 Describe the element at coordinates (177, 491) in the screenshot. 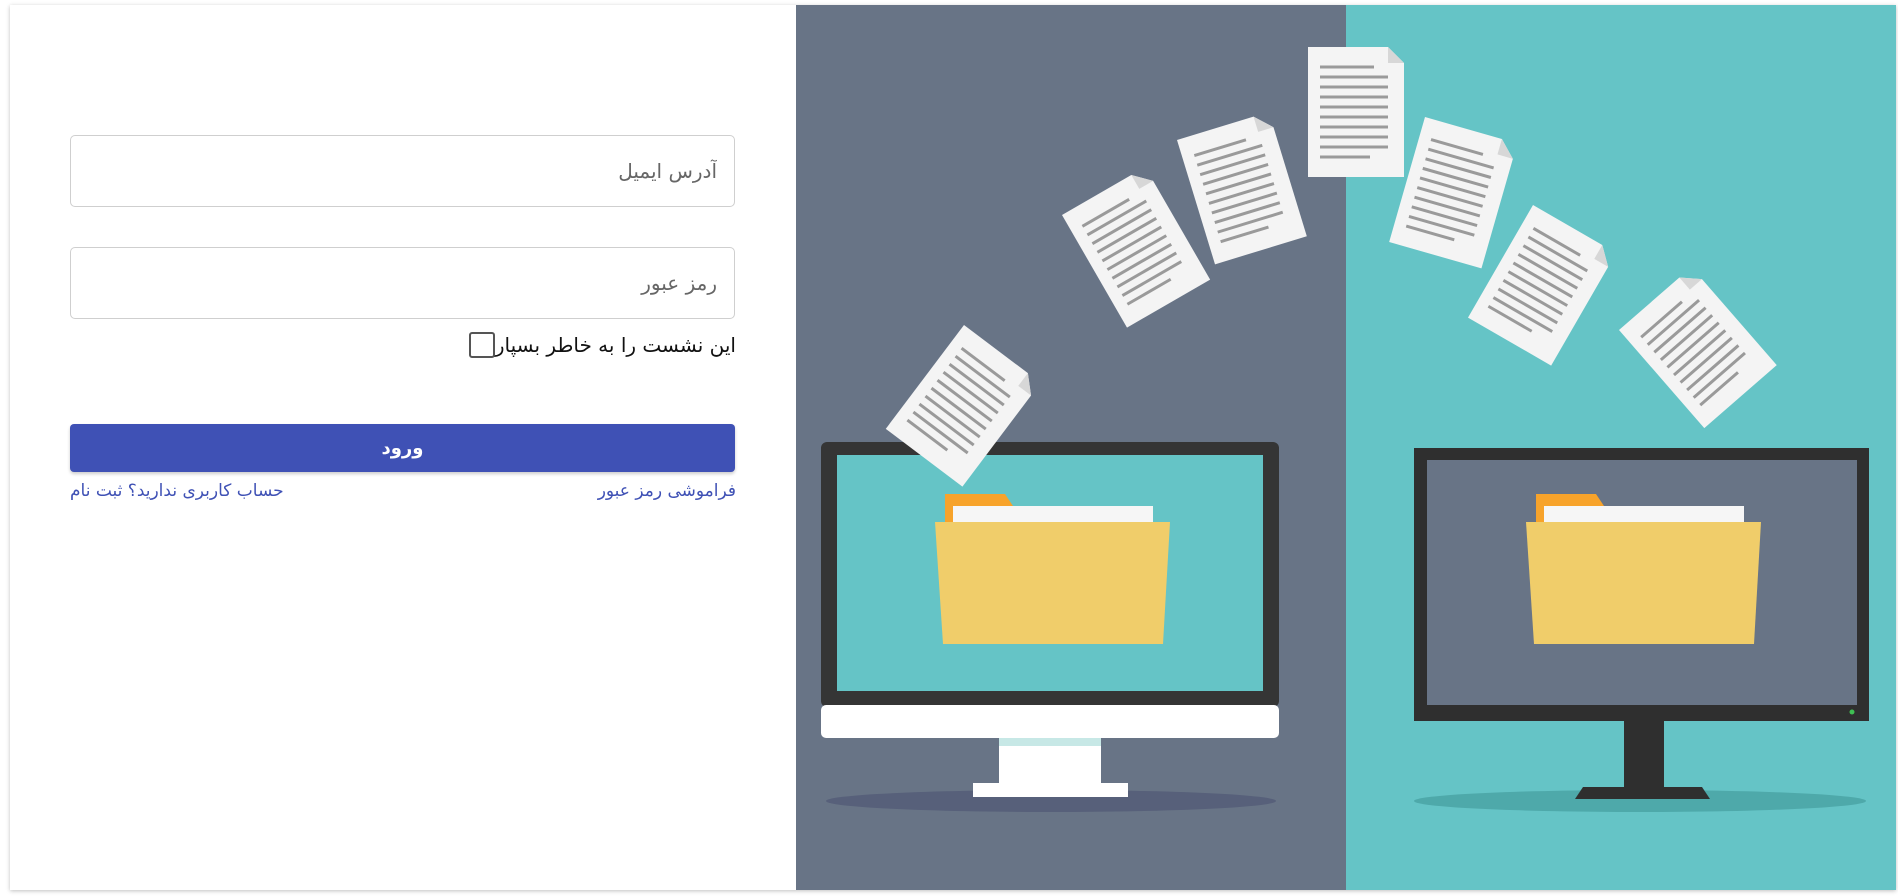

I see `register-link: حساب کاربری ندارید؟ ثبت نام` at that location.